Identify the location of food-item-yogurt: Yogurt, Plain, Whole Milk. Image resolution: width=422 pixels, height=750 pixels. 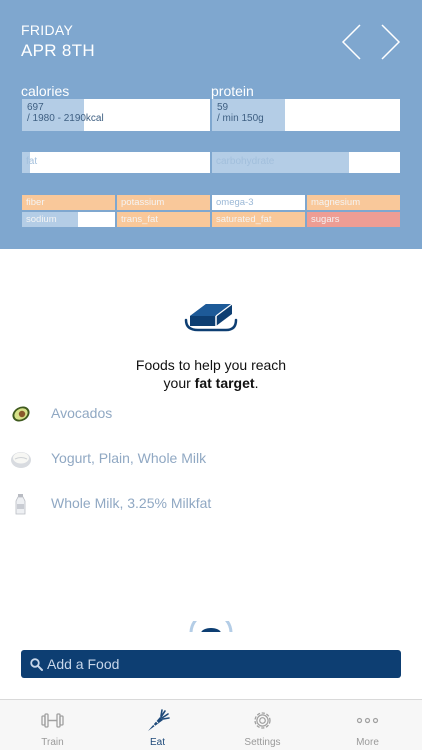
(211, 460).